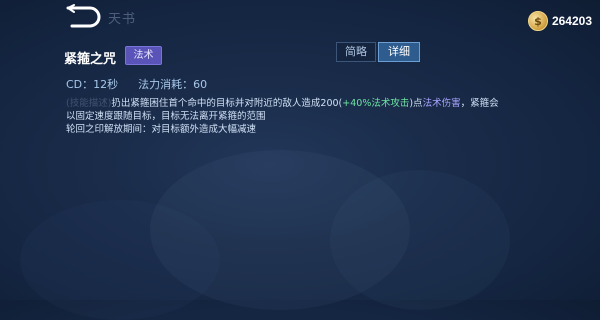  Describe the element at coordinates (92, 84) in the screenshot. I see `cooldown-value: CD：12秒` at that location.